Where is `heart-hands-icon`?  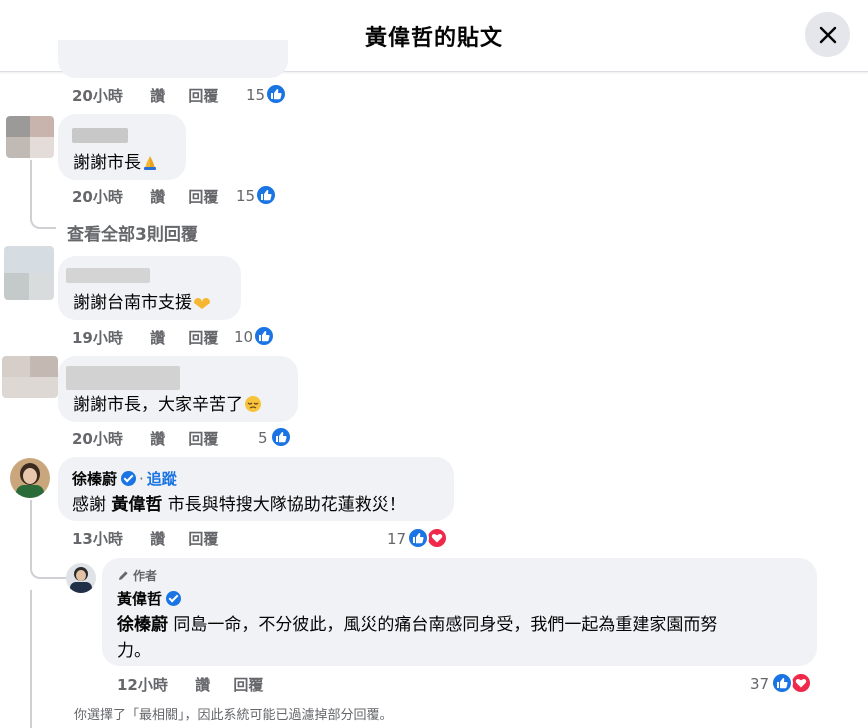 heart-hands-icon is located at coordinates (202, 305).